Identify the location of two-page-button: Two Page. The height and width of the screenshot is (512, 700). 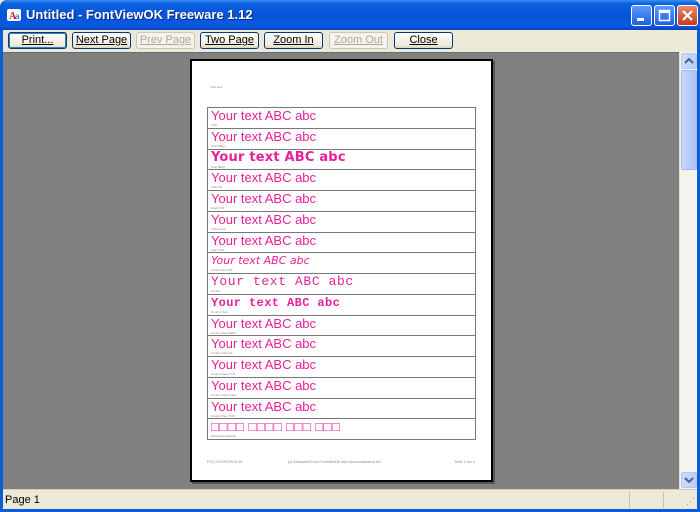
(229, 40).